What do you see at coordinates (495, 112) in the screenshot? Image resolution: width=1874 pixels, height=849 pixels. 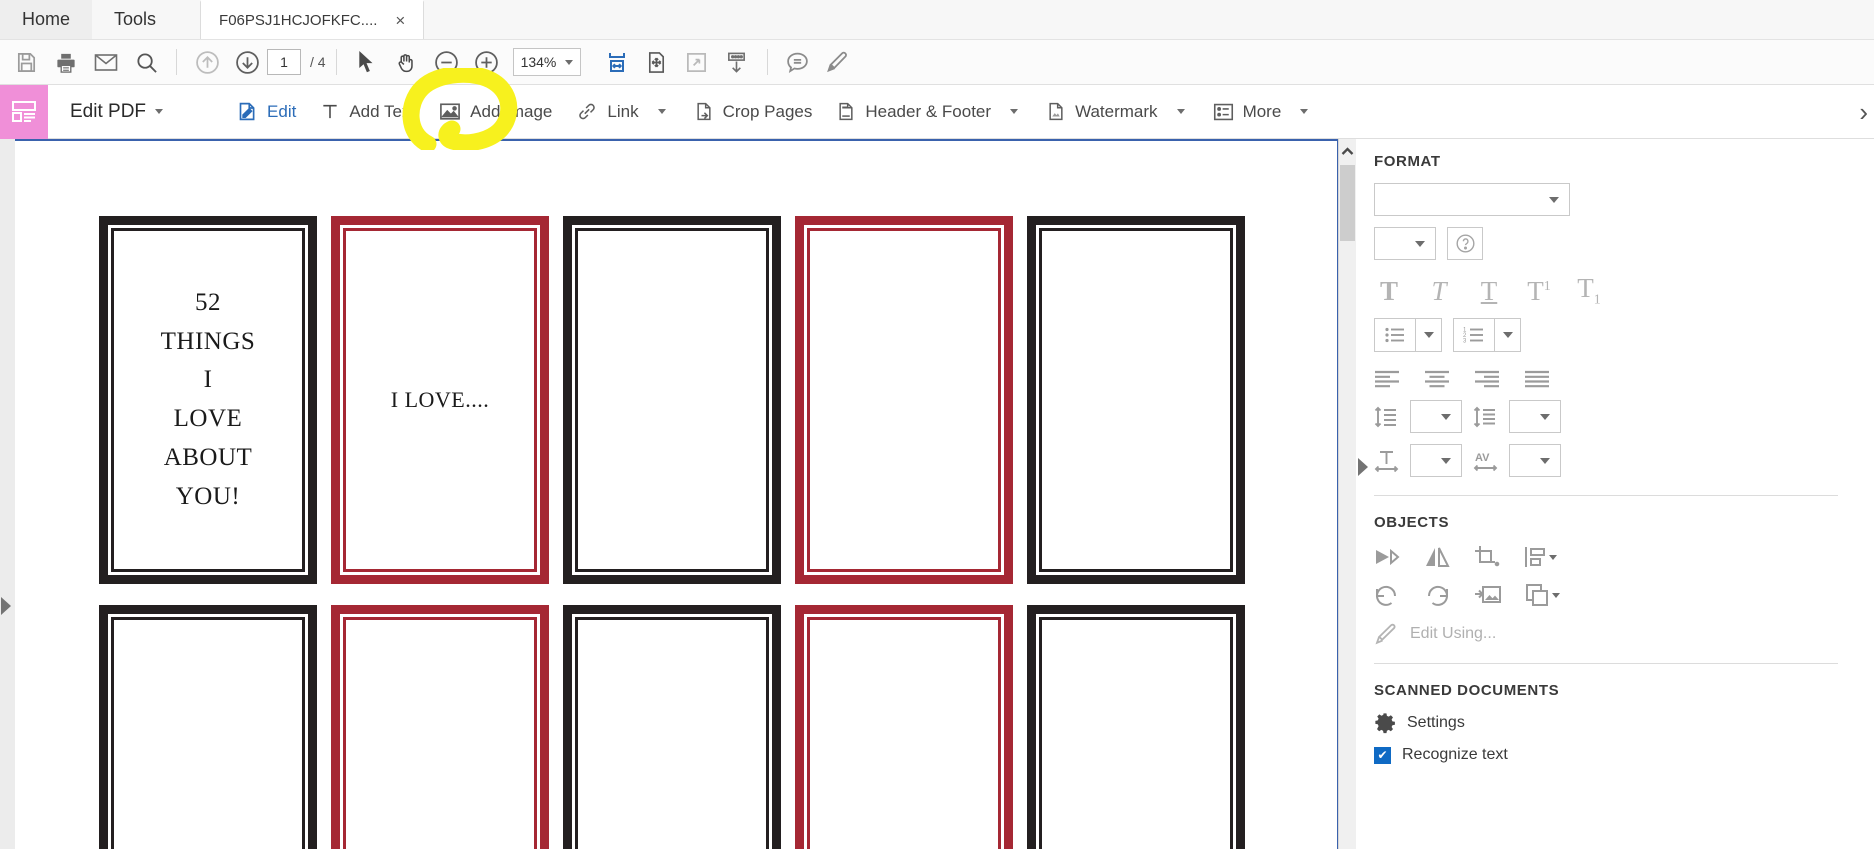 I see `ribbon-item-add-image: Add Image` at bounding box center [495, 112].